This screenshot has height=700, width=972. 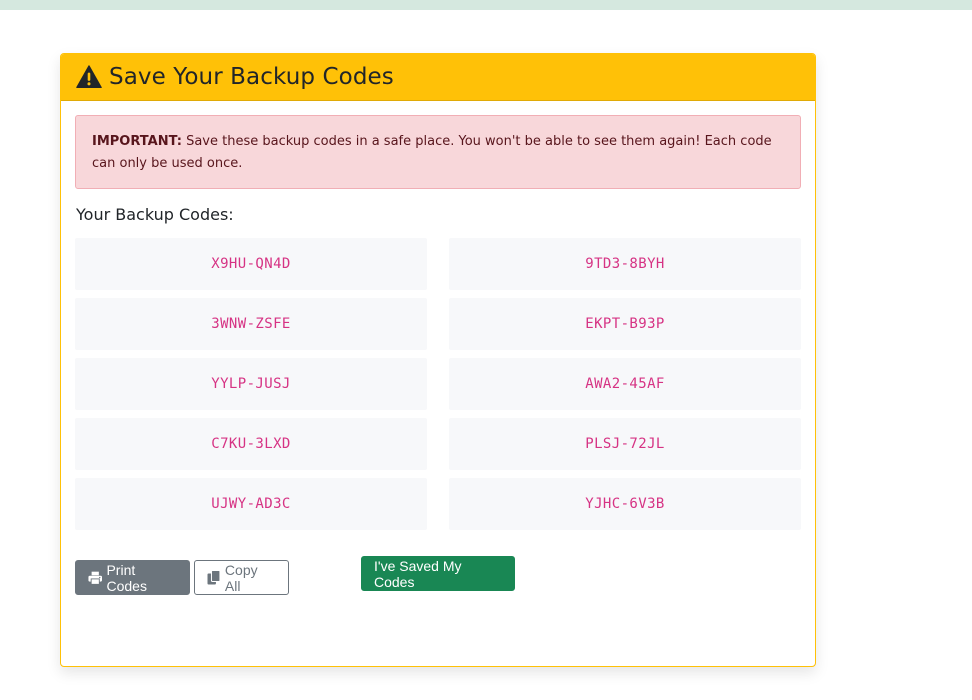 What do you see at coordinates (625, 504) in the screenshot?
I see `backup-code: YJHC-6V3B` at bounding box center [625, 504].